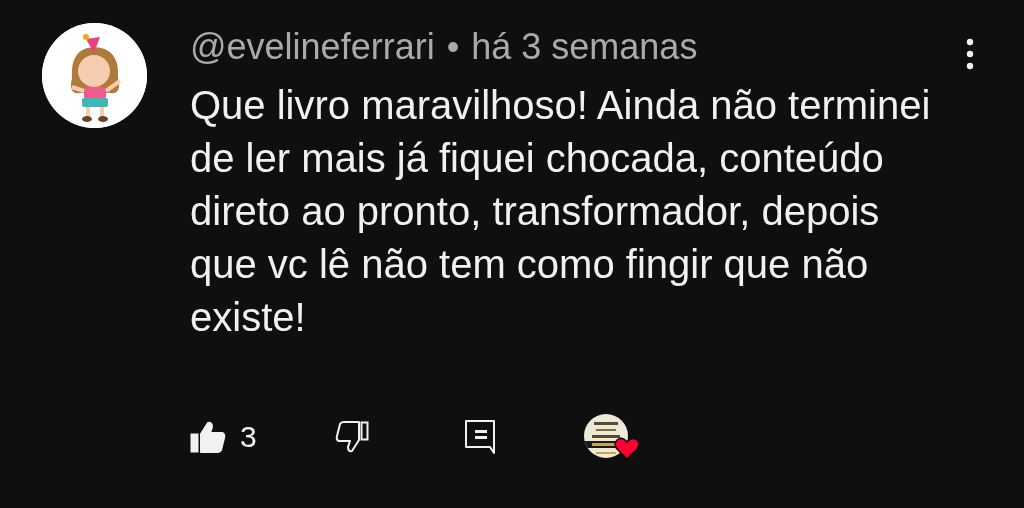 The image size is (1024, 508). I want to click on reply-button, so click(479, 437).